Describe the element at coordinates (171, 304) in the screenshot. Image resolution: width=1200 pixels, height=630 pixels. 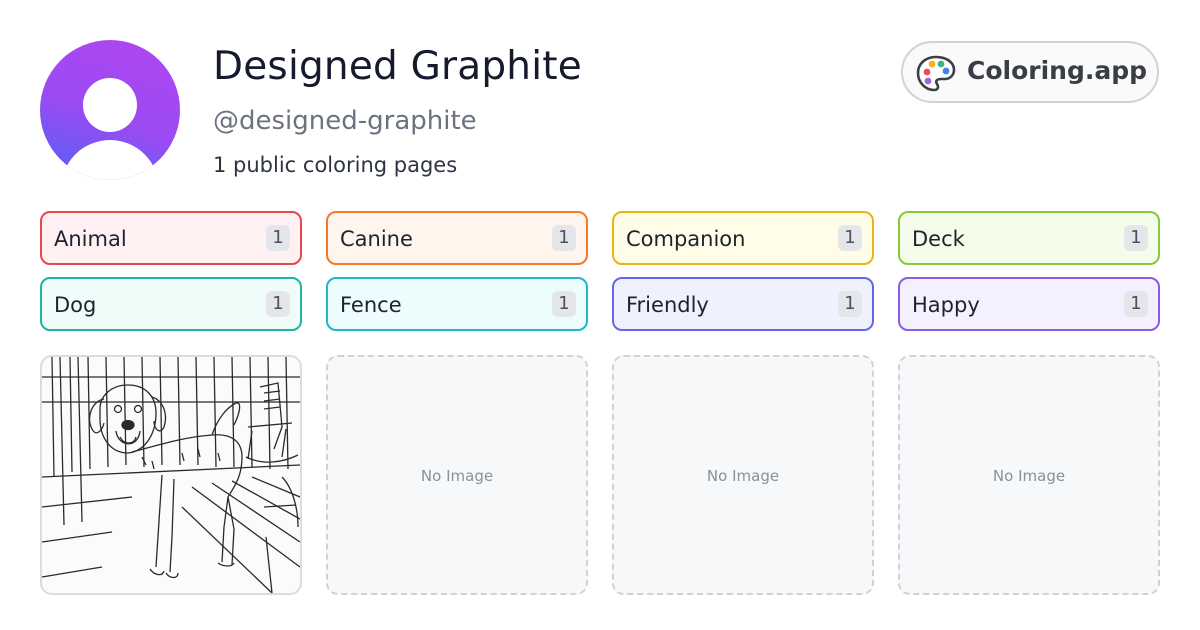
I see `tag-dog: Dog 1` at that location.